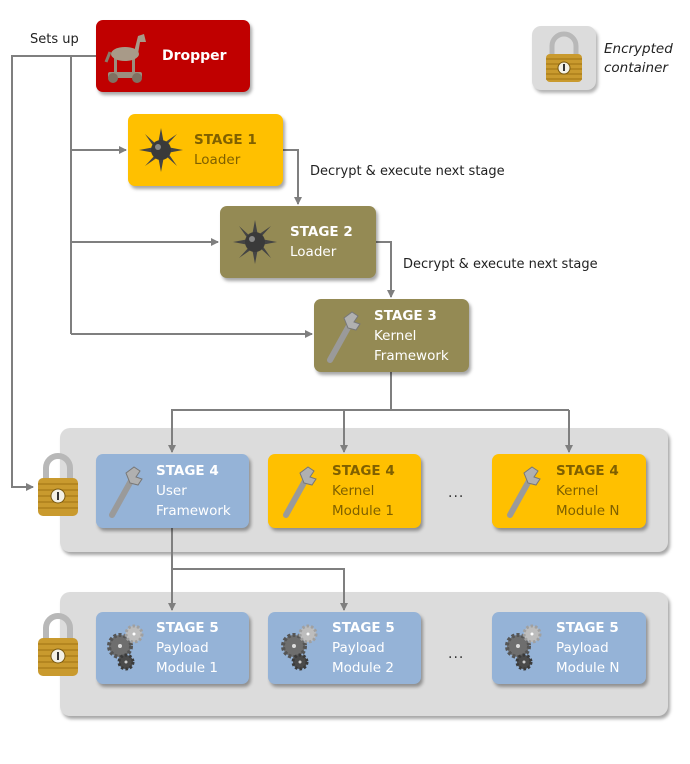 The height and width of the screenshot is (764, 690). I want to click on stage5-p2-line1: Payload, so click(358, 648).